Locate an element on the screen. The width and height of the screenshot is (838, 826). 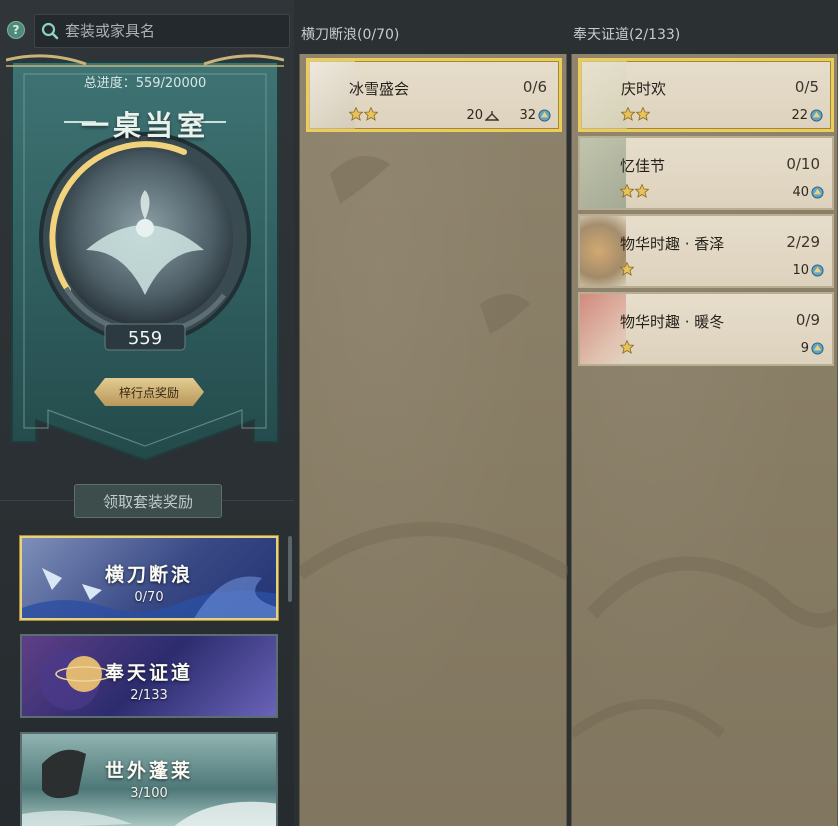
furniture-item-qingshihuan: 庆时欢 0/5 22 is located at coordinates (706, 95).